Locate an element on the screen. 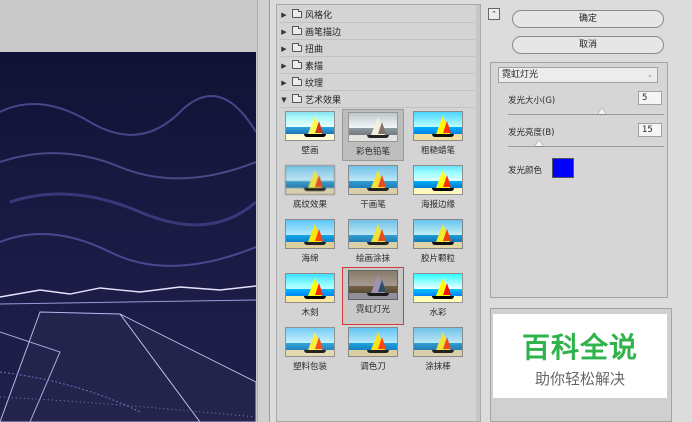  filter-thumb-cutout: 木刻 is located at coordinates (310, 297).